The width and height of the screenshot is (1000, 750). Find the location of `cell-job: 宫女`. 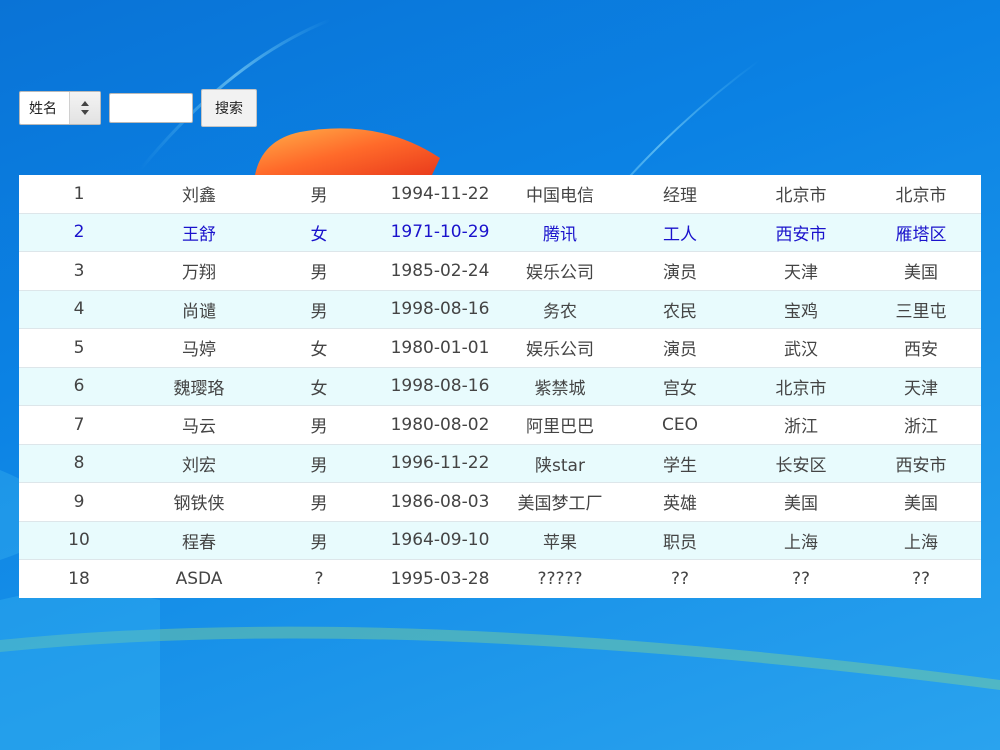

cell-job: 宫女 is located at coordinates (680, 386).